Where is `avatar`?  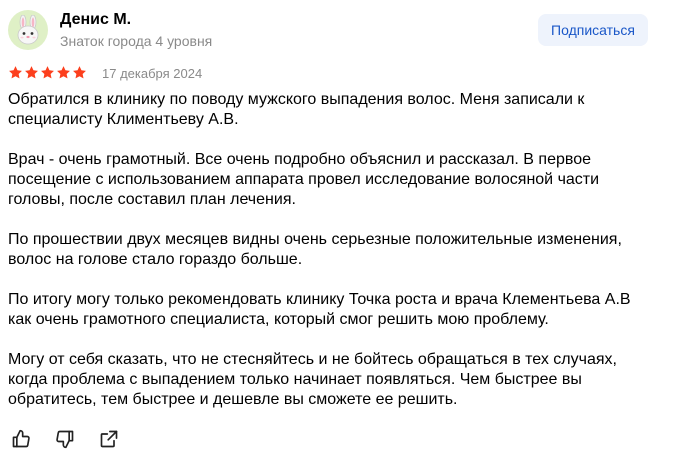
avatar is located at coordinates (28, 30).